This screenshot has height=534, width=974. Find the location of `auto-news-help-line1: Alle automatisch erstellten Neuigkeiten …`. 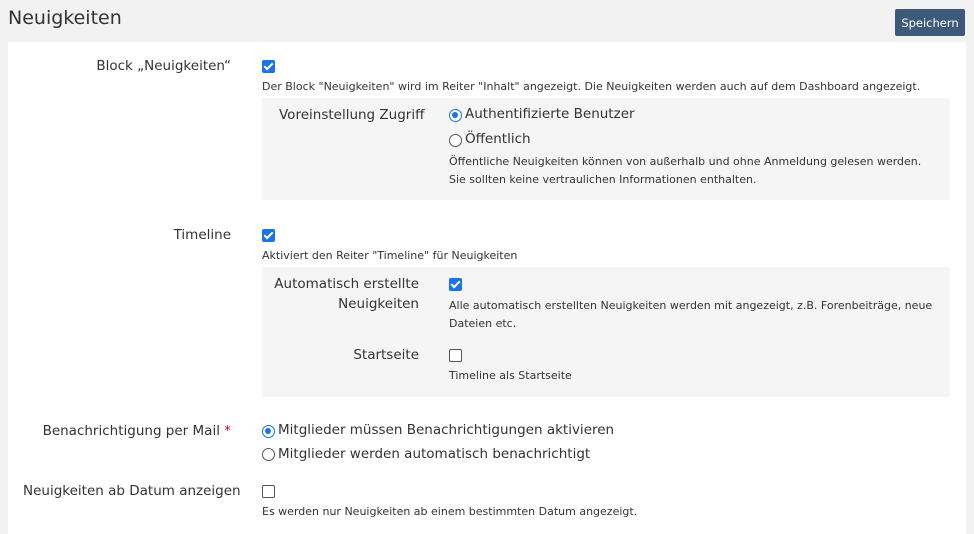

auto-news-help-line1: Alle automatisch erstellten Neuigkeiten … is located at coordinates (691, 305).